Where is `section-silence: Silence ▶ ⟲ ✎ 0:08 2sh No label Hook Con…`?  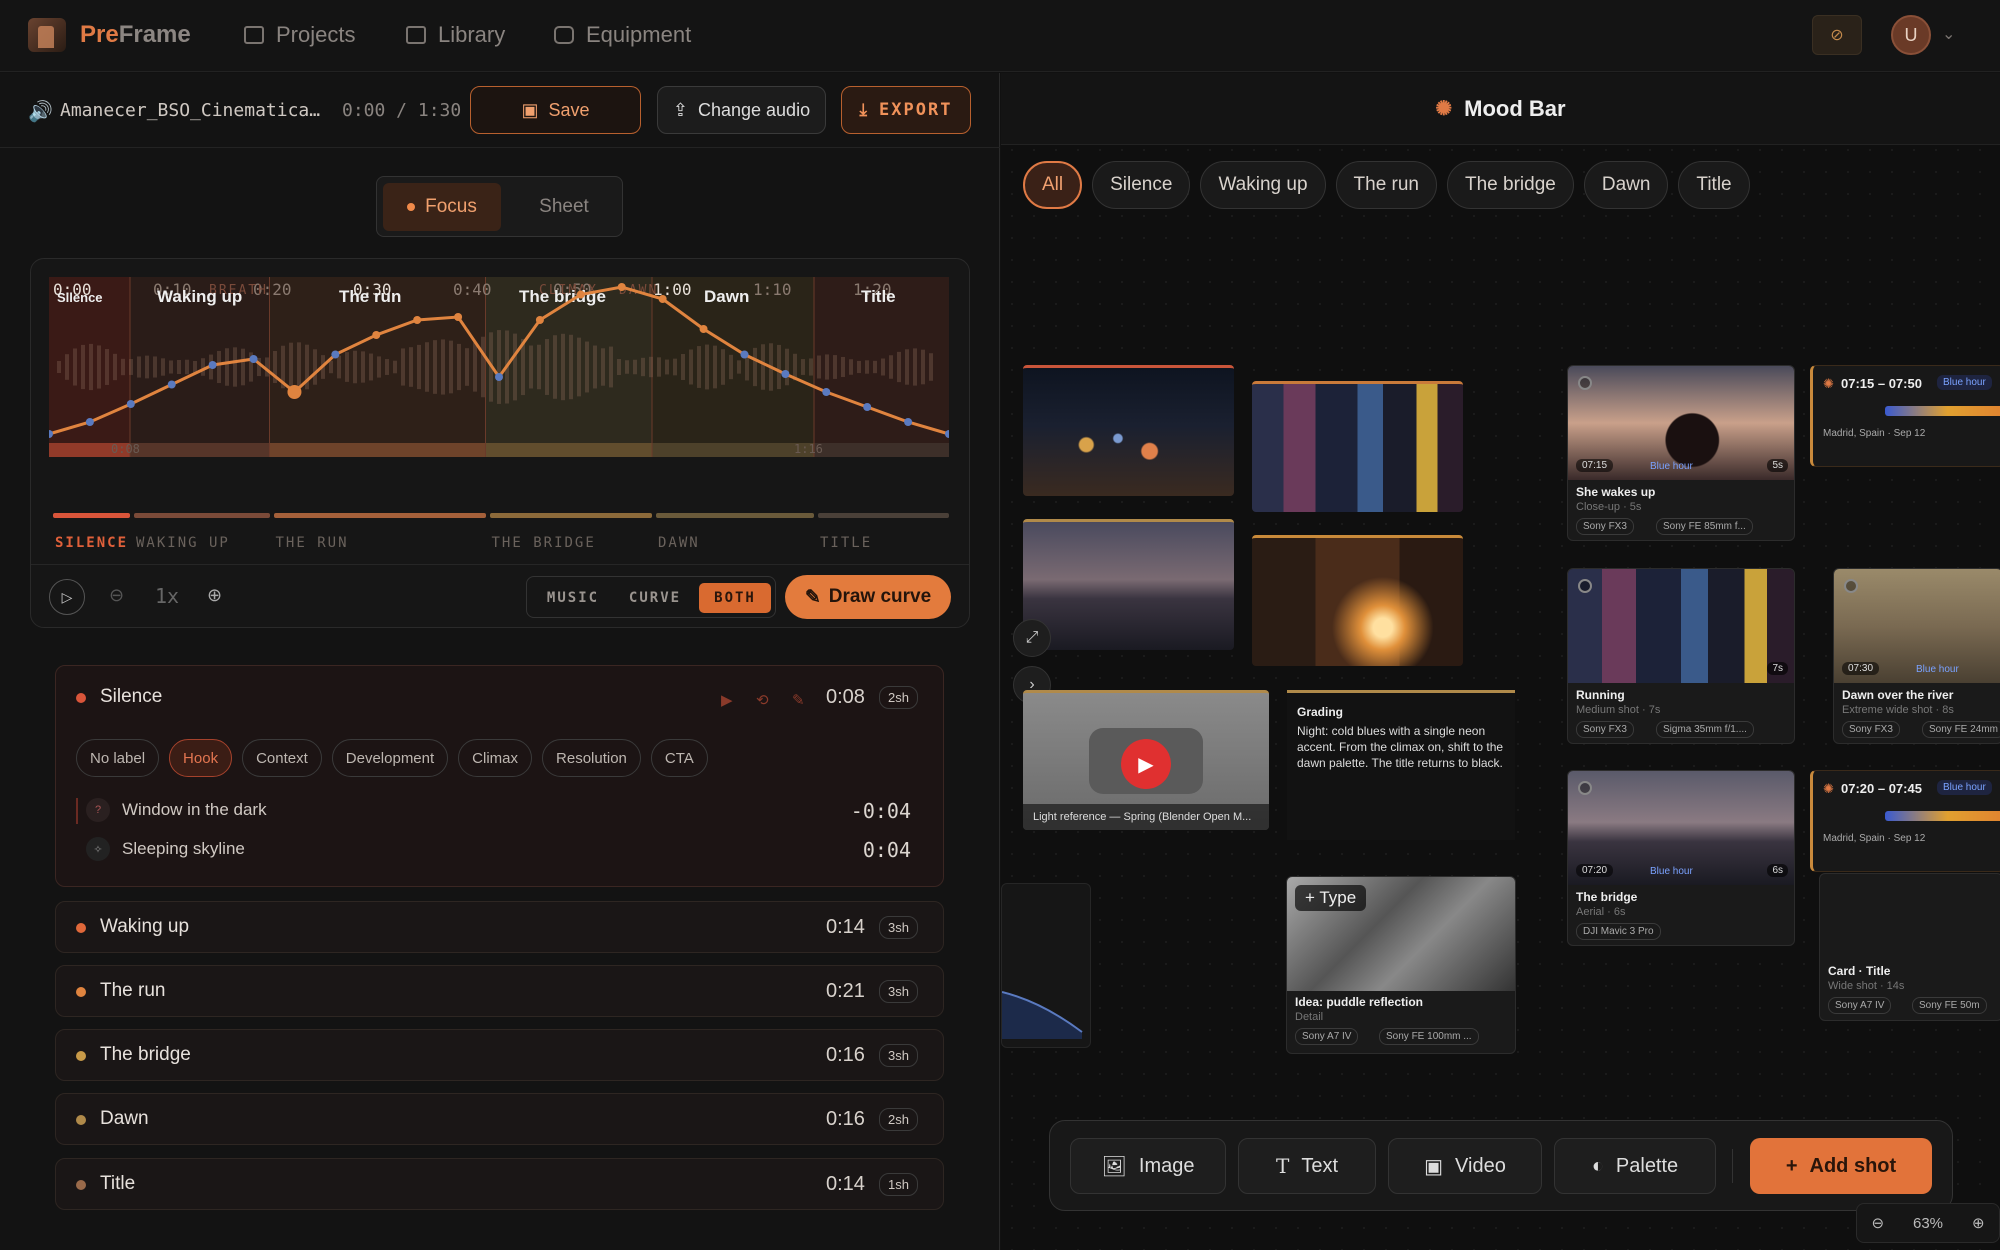 section-silence: Silence ▶ ⟲ ✎ 0:08 2sh No label Hook Con… is located at coordinates (499, 776).